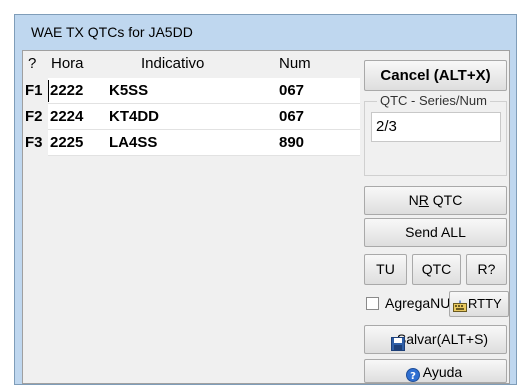 The image size is (517, 389). Describe the element at coordinates (442, 372) in the screenshot. I see `help-label: Ayuda` at that location.